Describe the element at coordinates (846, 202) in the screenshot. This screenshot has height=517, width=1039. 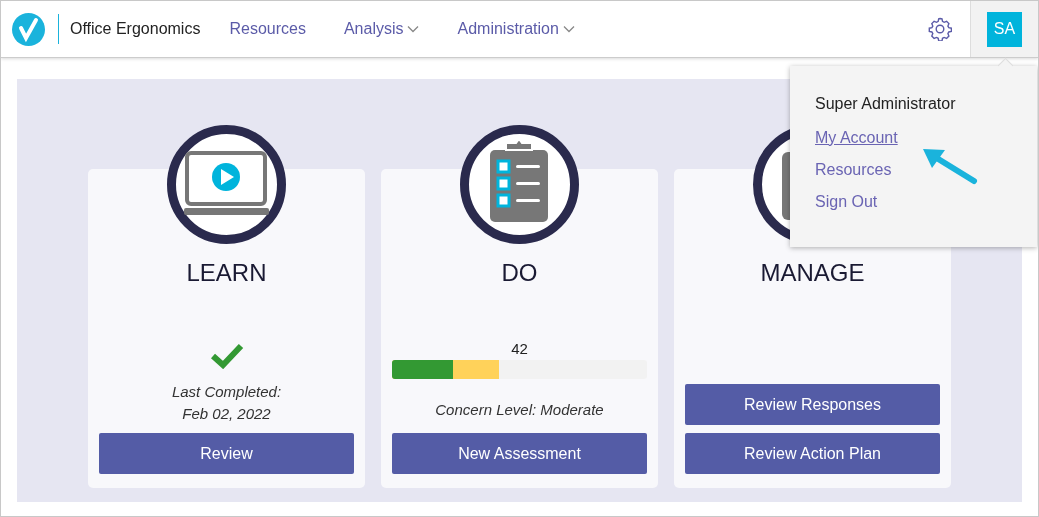
I see `menu-item: Sign Out` at that location.